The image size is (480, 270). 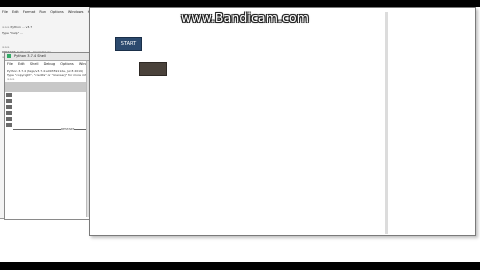 I want to click on idle-title-bar: Python 3.7.4 Shell, so click(x=48, y=57).